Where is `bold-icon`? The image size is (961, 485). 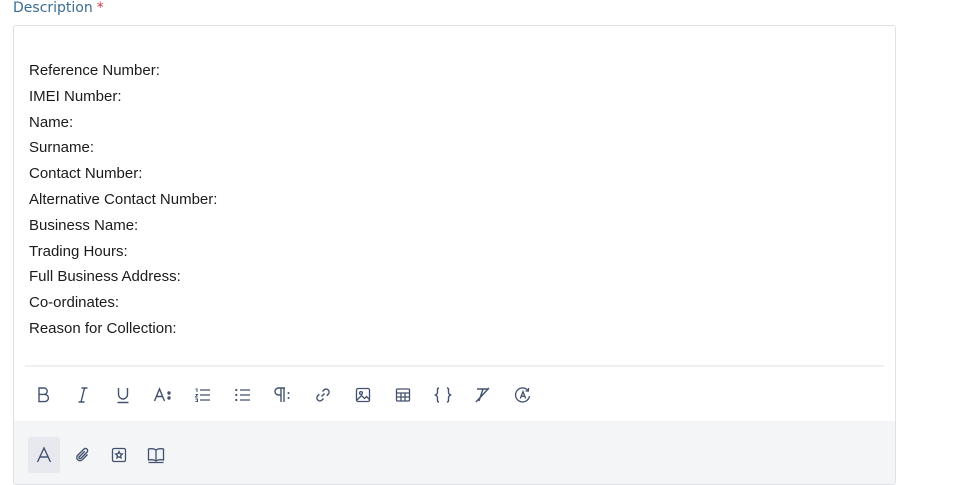 bold-icon is located at coordinates (43, 395).